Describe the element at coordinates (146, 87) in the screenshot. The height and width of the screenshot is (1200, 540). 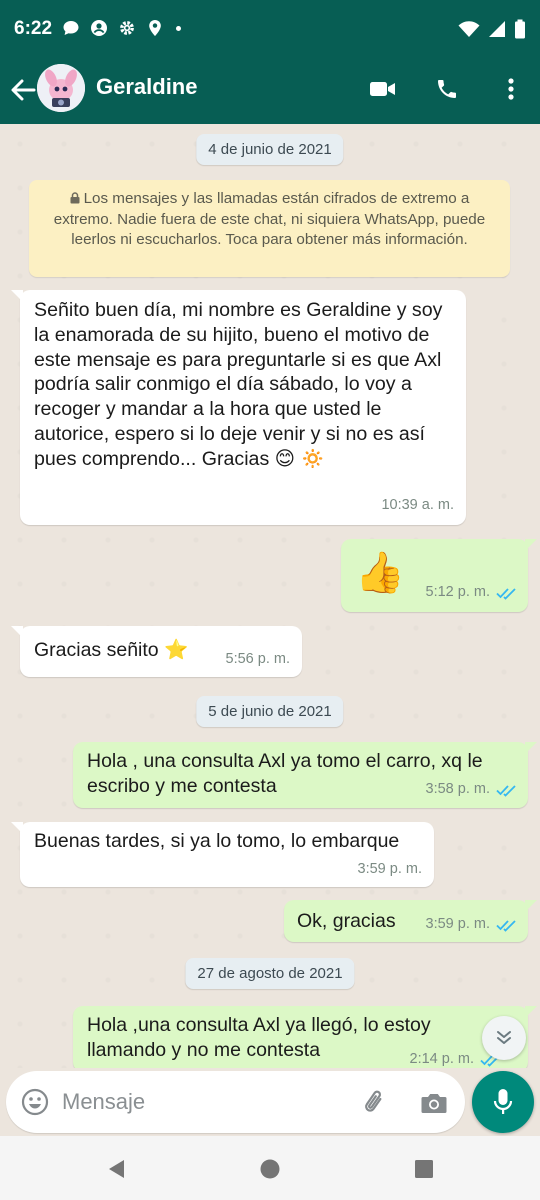
I see `contact-name: Geraldine` at that location.